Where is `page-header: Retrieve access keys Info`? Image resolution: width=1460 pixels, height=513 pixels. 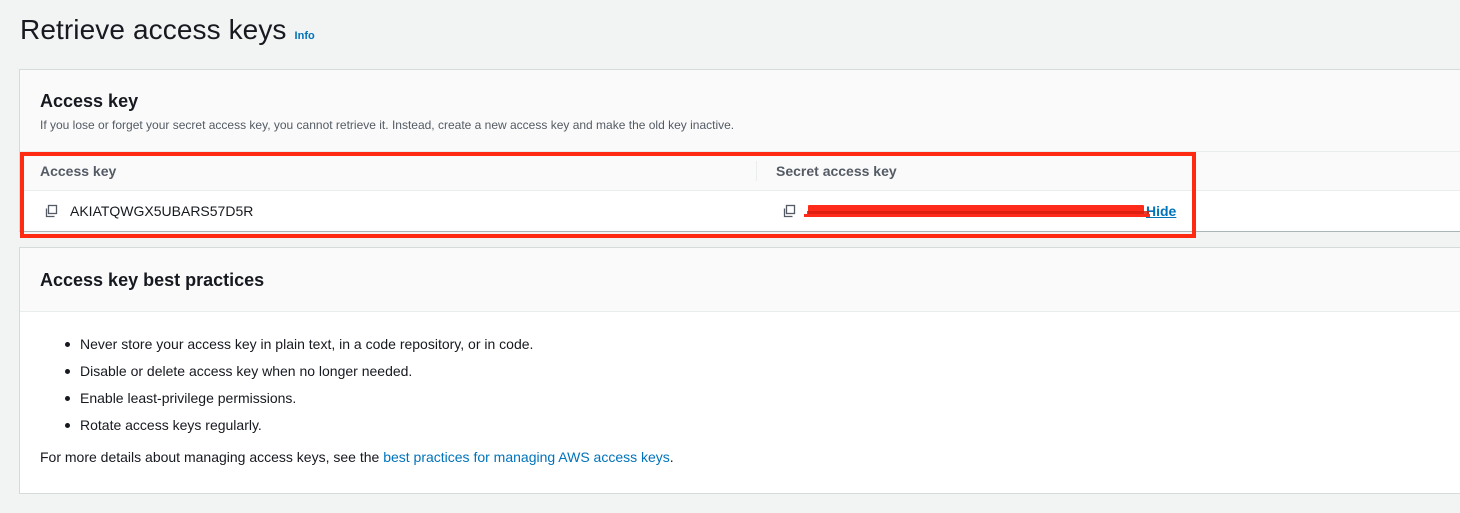
page-header: Retrieve access keys Info is located at coordinates (167, 30).